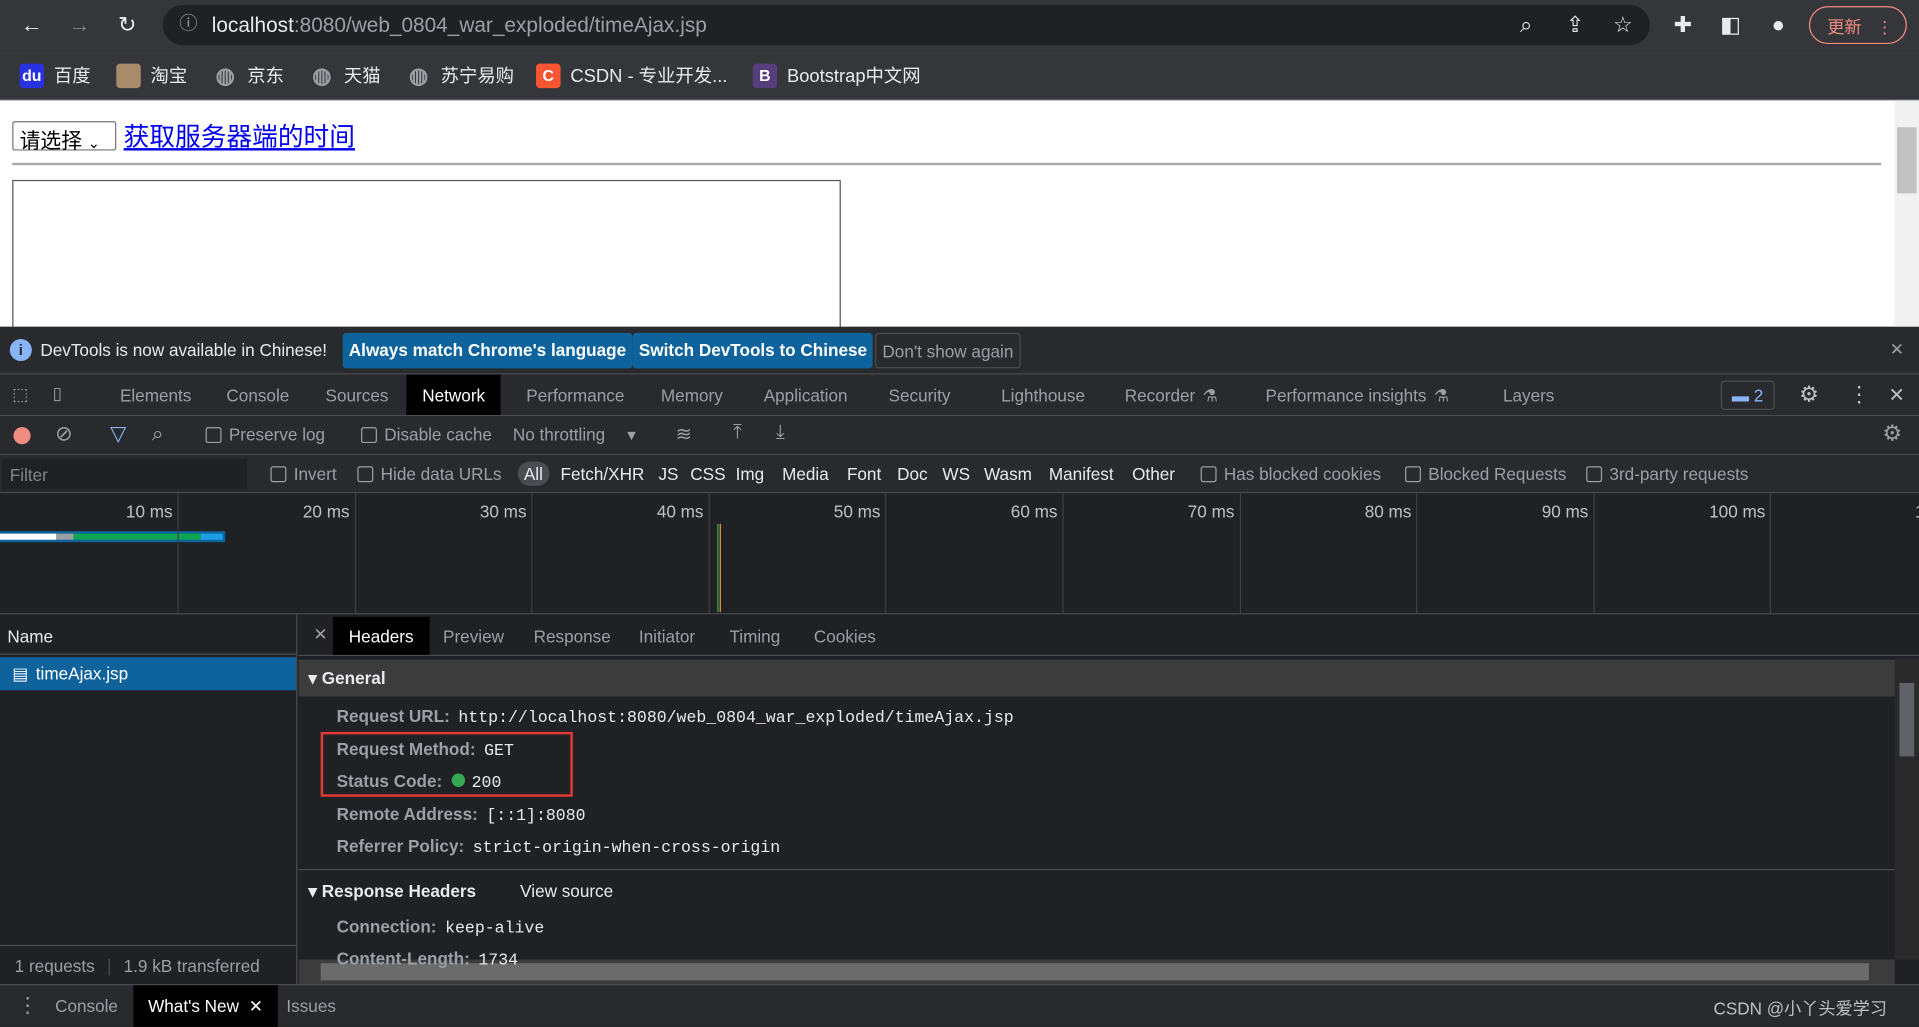 This screenshot has height=1027, width=1919. I want to click on switch-to-chinese-button: Switch DevTools to Chinese, so click(753, 350).